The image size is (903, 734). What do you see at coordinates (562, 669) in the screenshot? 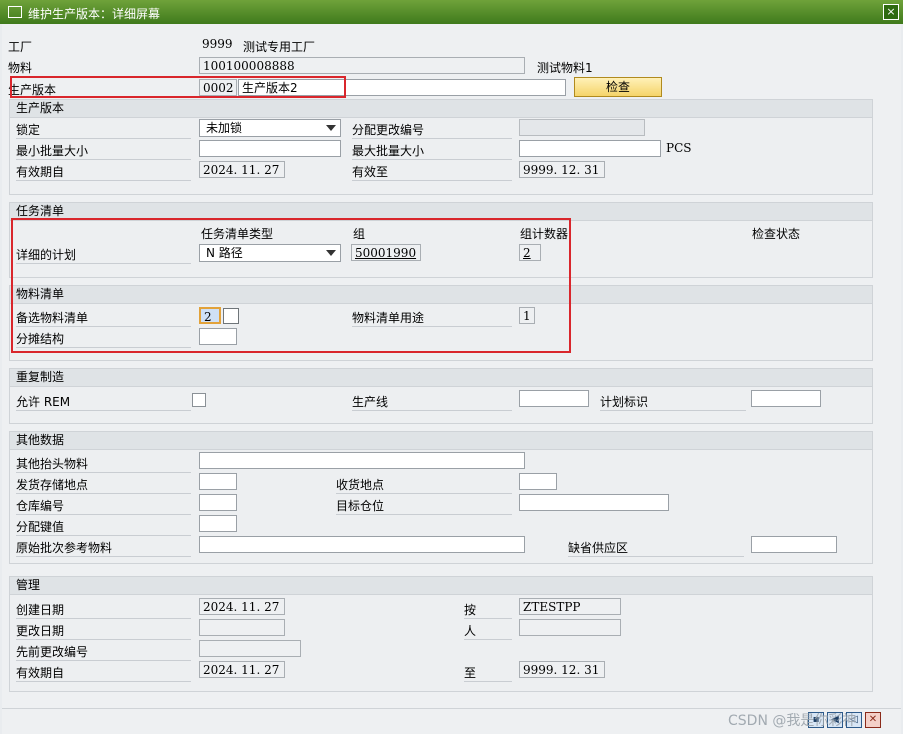
I see `admin-valid-to-field: 9999. 12. 31` at bounding box center [562, 669].